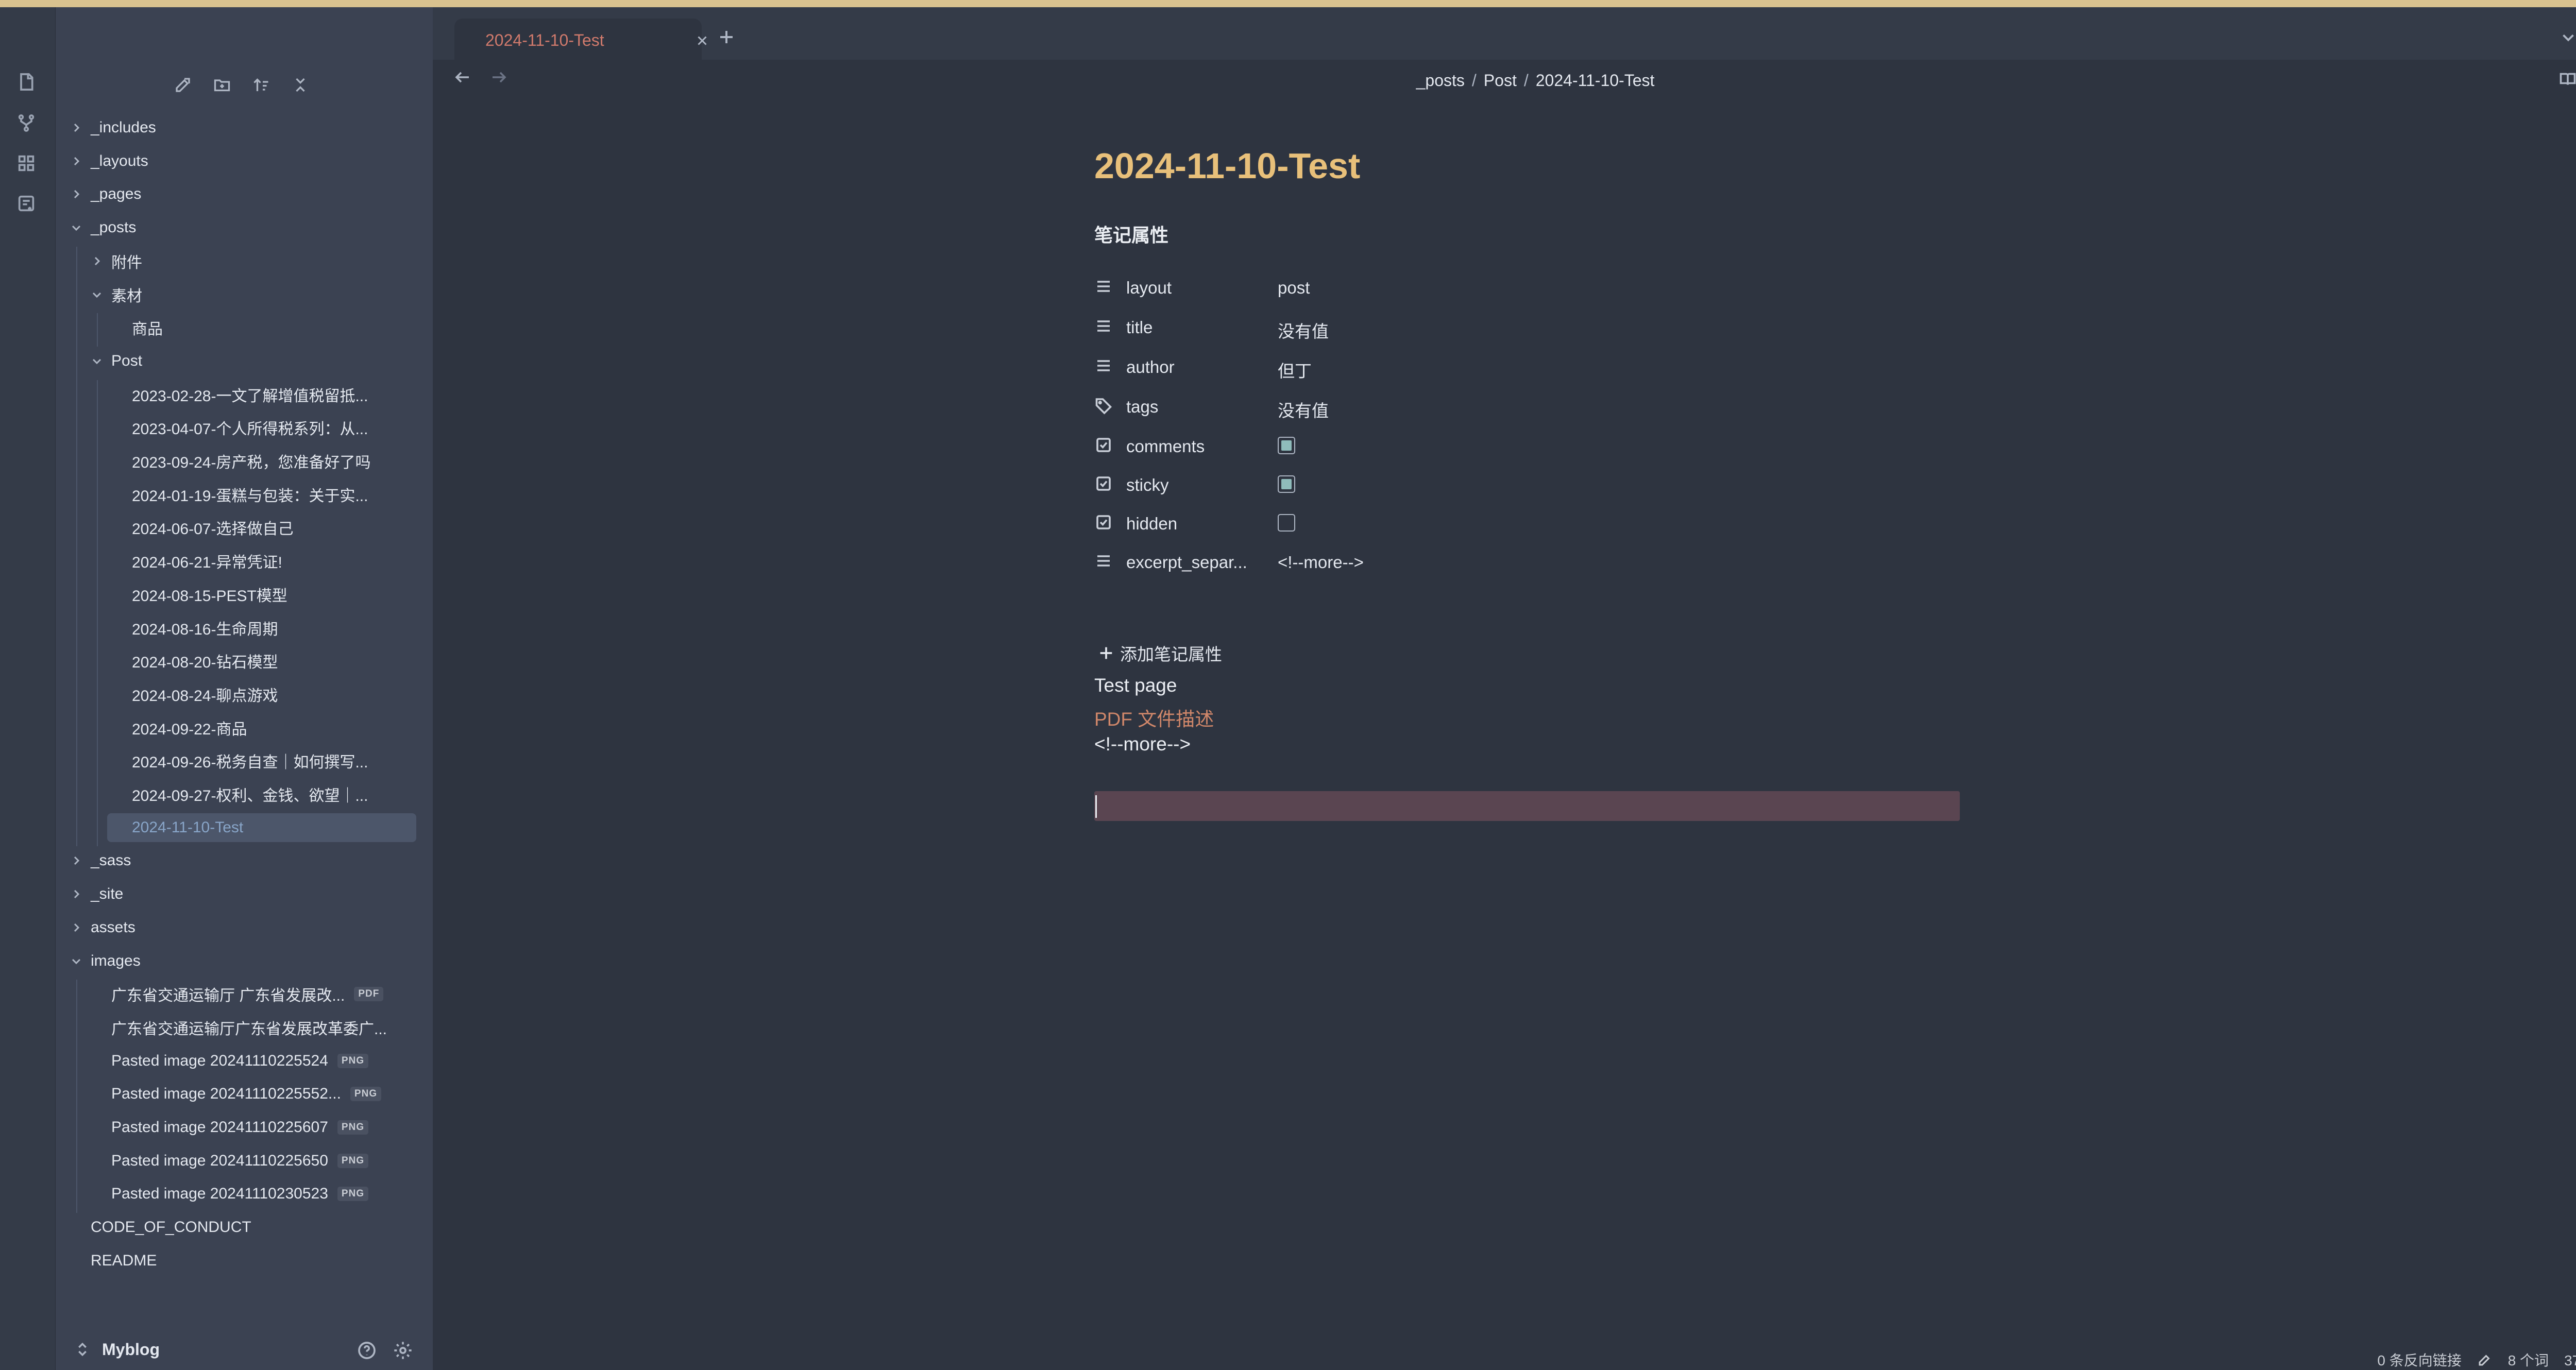 Image resolution: width=2576 pixels, height=1370 pixels. Describe the element at coordinates (228, 1193) in the screenshot. I see `tree-file: Pasted image 20241110230523 PNG` at that location.